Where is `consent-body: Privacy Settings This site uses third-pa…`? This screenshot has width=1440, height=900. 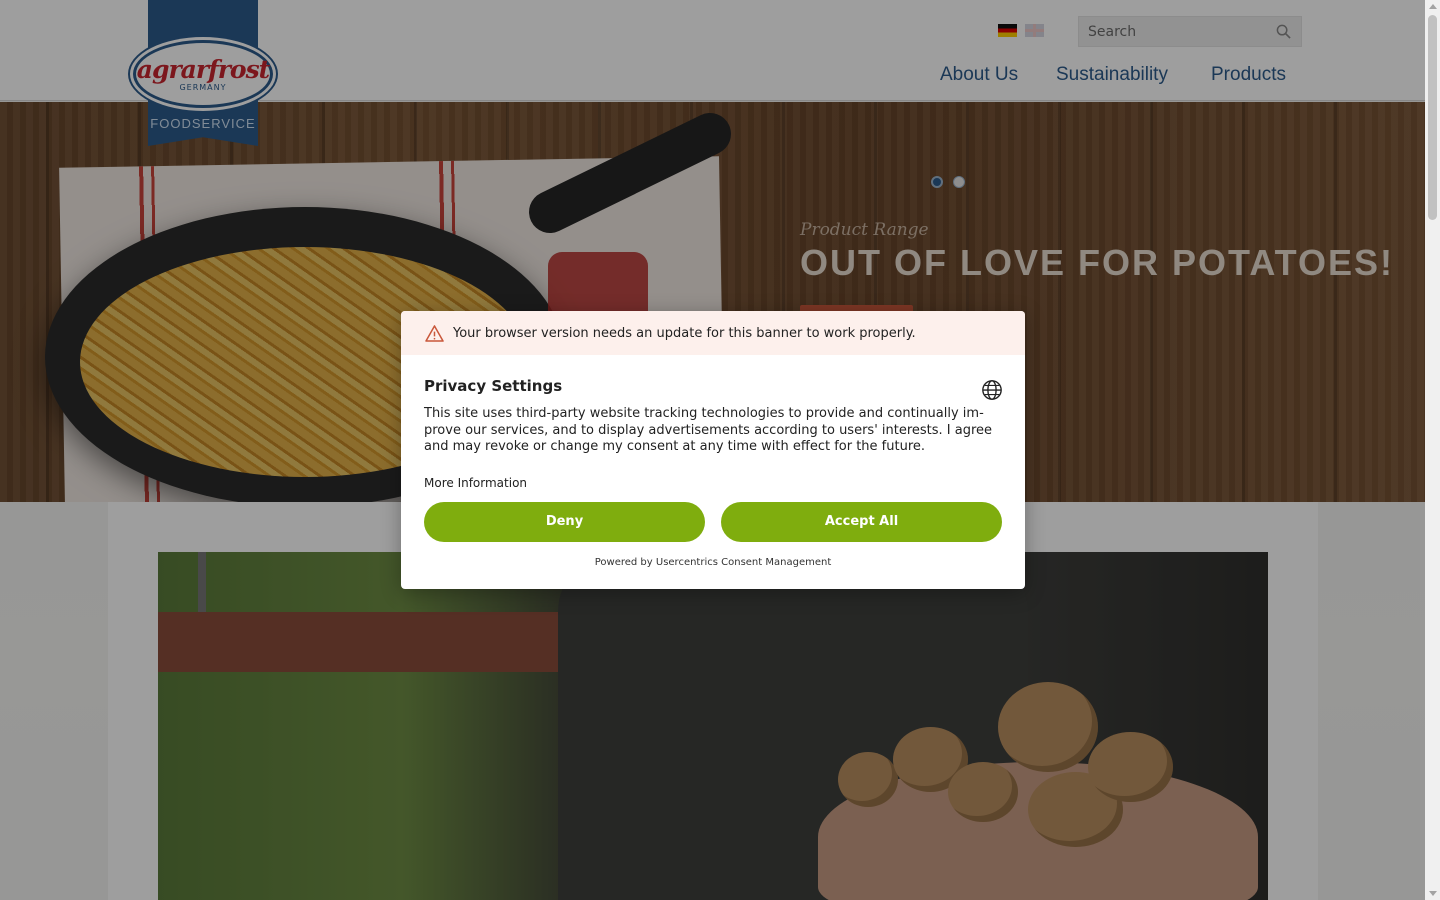
consent-body: Privacy Settings This site uses third-pa… is located at coordinates (713, 461).